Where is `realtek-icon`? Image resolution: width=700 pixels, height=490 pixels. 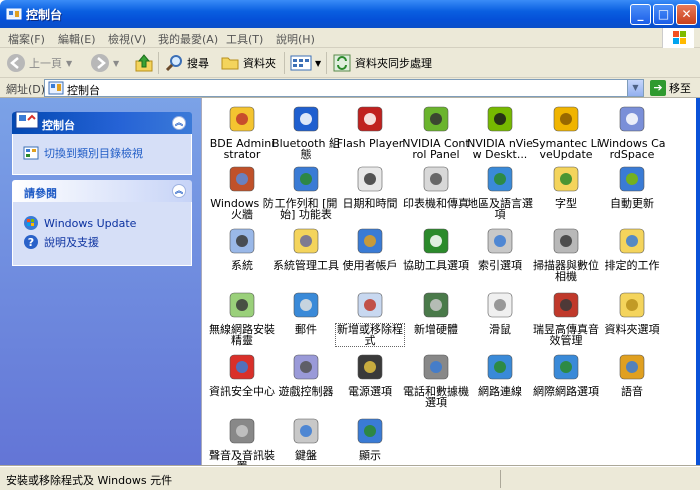
realtek-icon is located at coordinates (566, 305).